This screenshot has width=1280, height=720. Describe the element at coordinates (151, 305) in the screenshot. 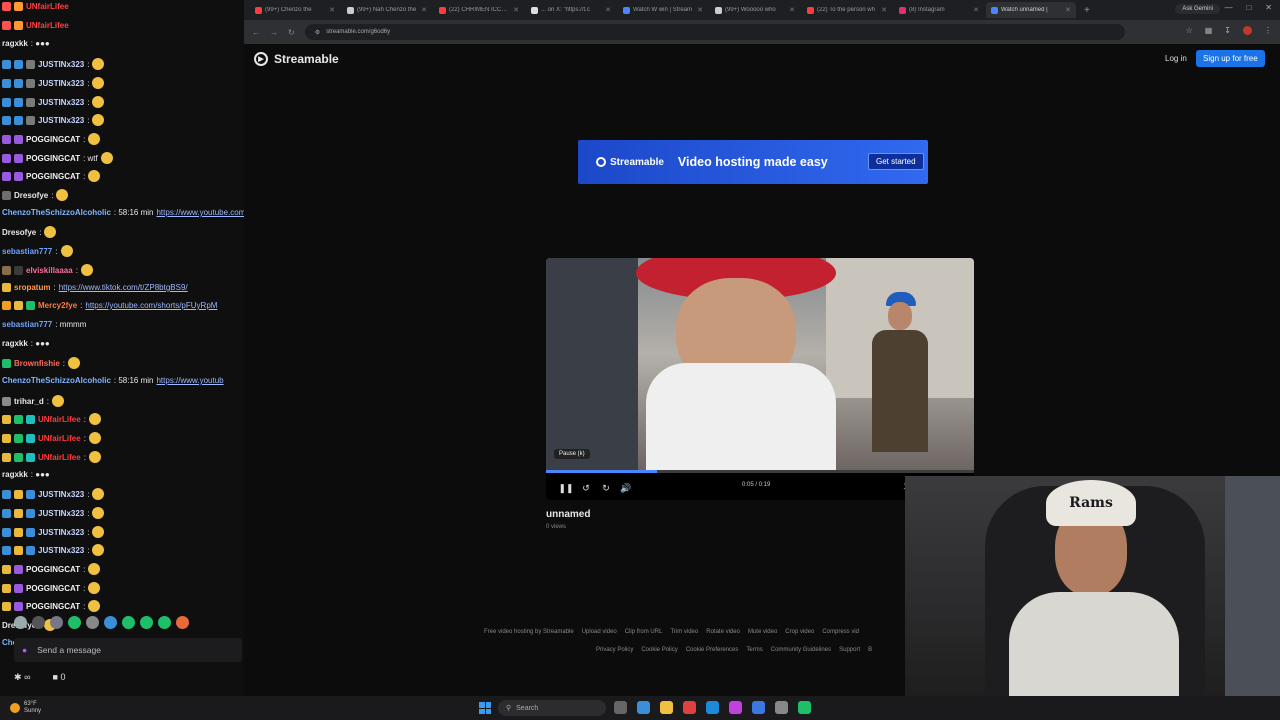

I see `chat-link: https://youtube.com/shorts/pFUyRpM` at that location.